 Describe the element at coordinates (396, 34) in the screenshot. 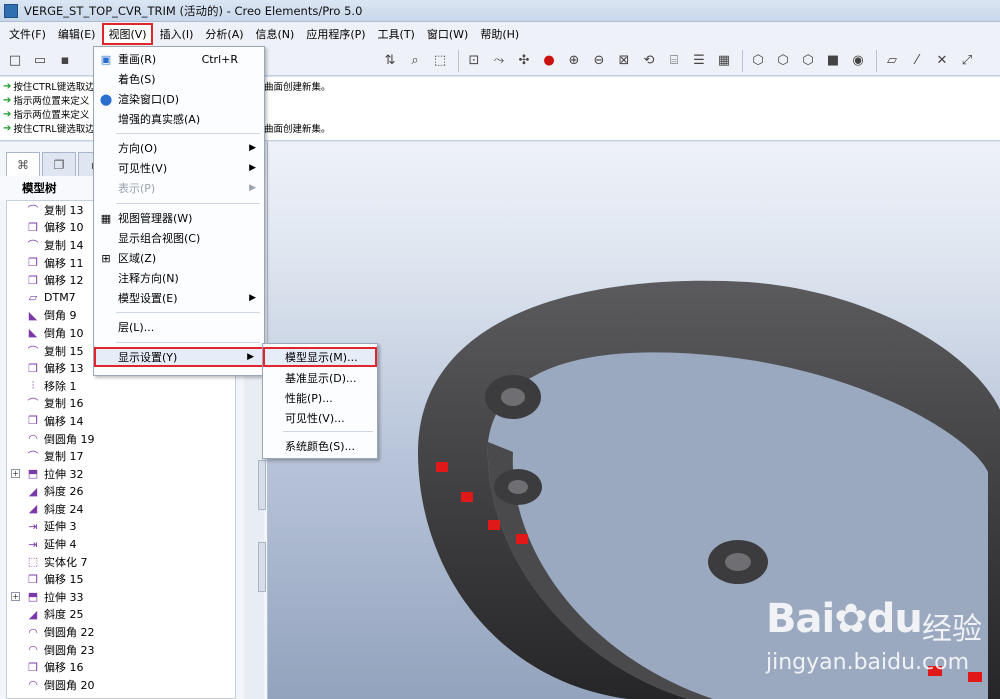

I see `menu-tools: 工具(T)` at that location.